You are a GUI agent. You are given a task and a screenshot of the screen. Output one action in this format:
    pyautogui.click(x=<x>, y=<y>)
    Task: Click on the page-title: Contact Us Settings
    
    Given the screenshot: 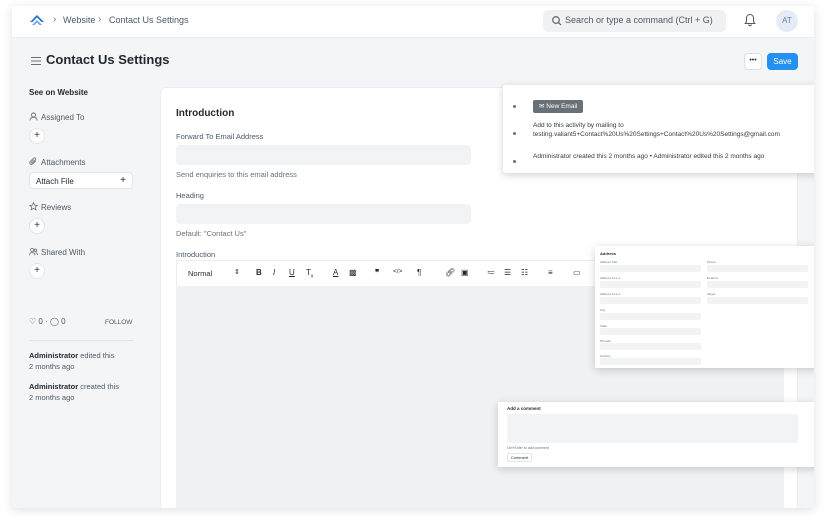 What is the action you would take?
    pyautogui.click(x=108, y=59)
    